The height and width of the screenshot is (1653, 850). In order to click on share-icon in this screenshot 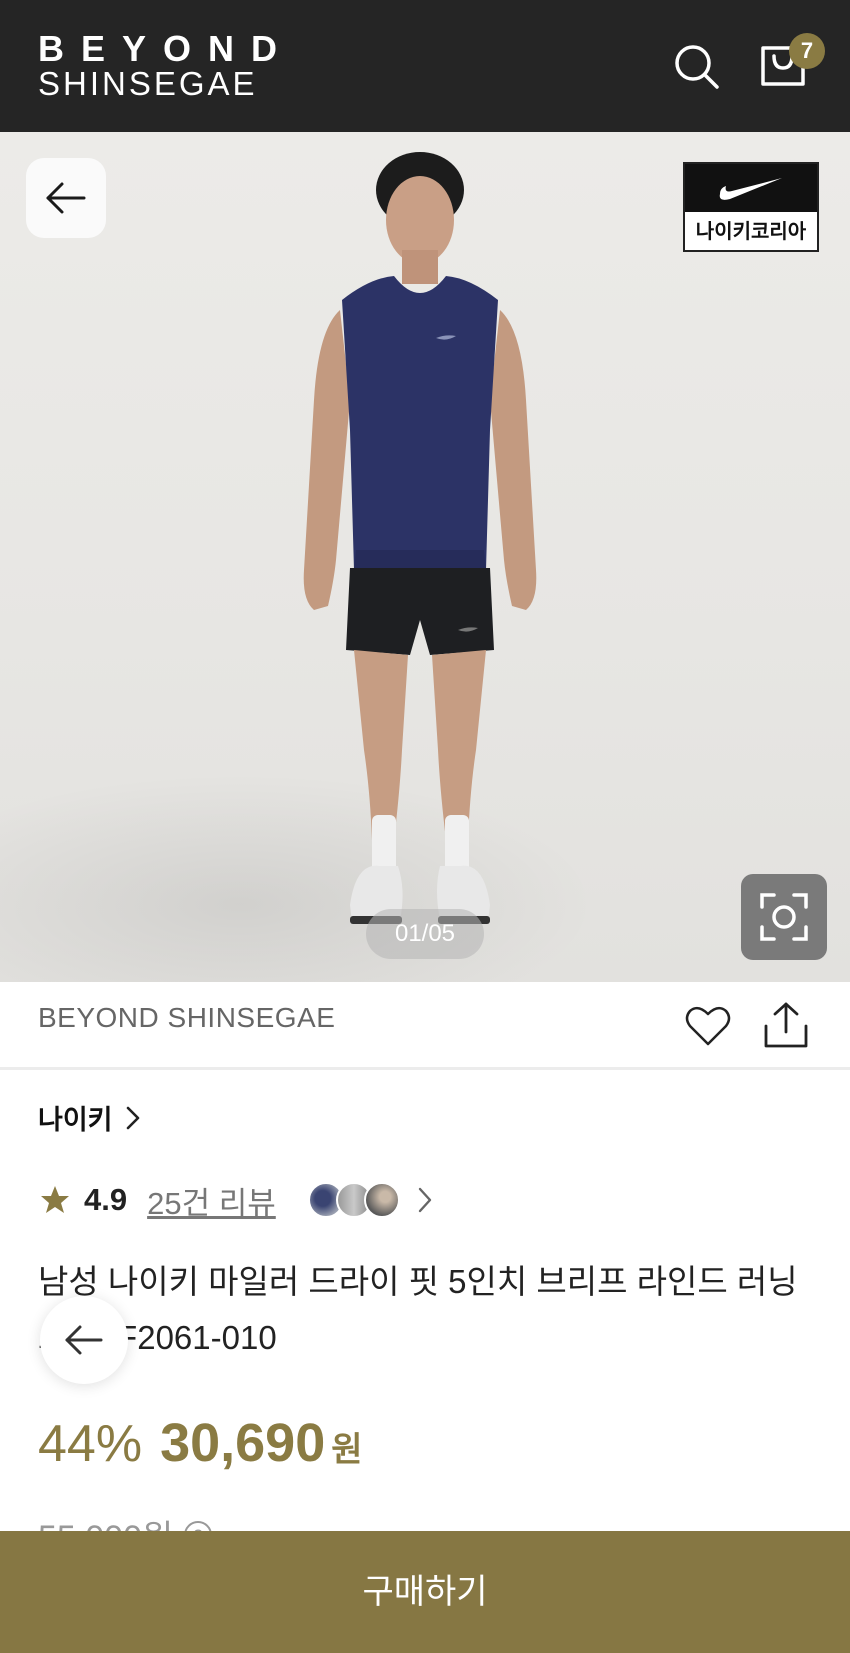, I will do `click(786, 1025)`.